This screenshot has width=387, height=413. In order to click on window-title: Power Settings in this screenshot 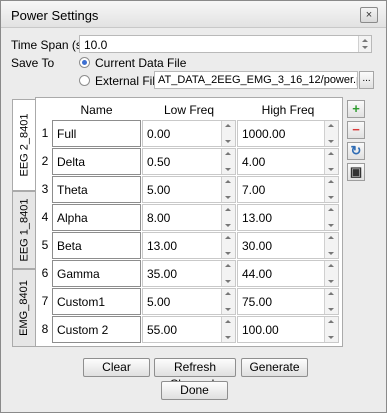, I will do `click(55, 15)`.